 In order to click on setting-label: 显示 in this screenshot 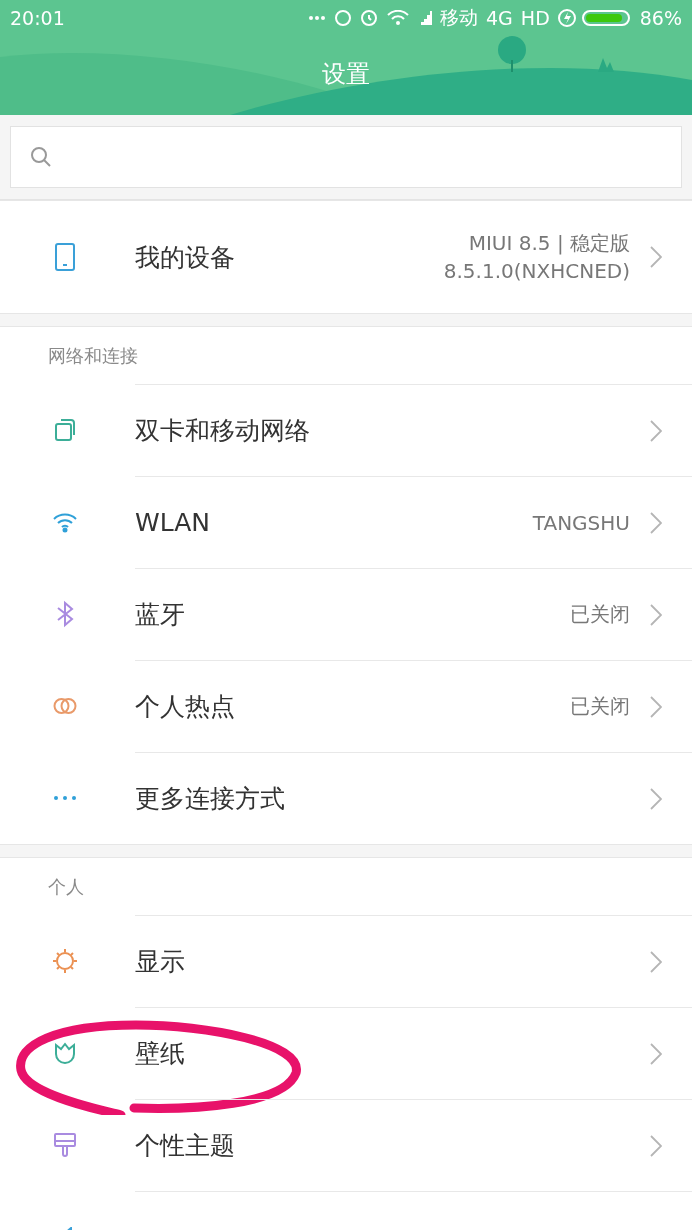, I will do `click(160, 962)`.